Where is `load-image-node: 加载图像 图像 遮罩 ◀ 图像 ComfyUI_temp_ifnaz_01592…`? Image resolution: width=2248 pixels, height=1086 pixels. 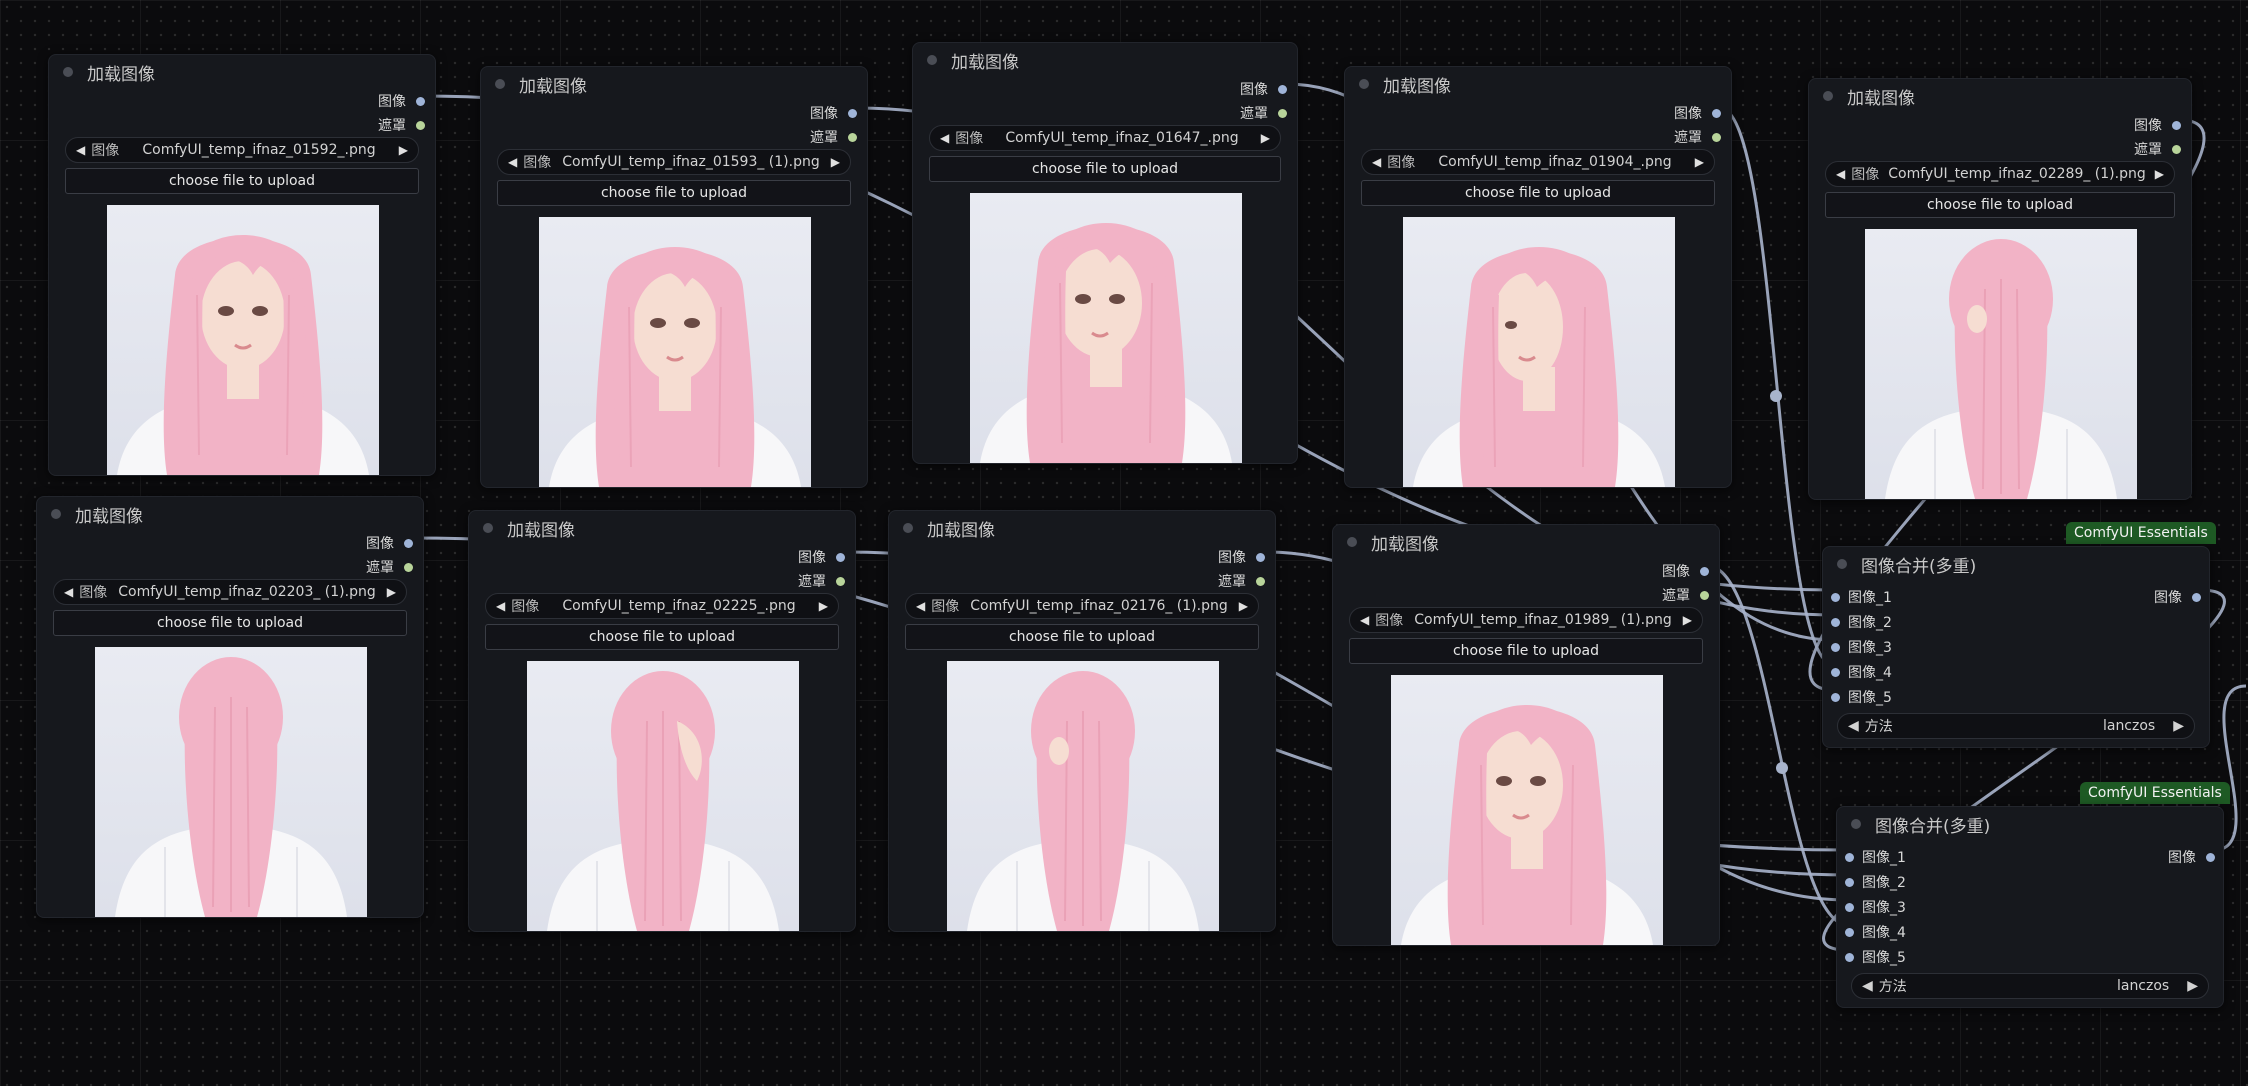 load-image-node: 加载图像 图像 遮罩 ◀ 图像 ComfyUI_temp_ifnaz_01592… is located at coordinates (242, 265).